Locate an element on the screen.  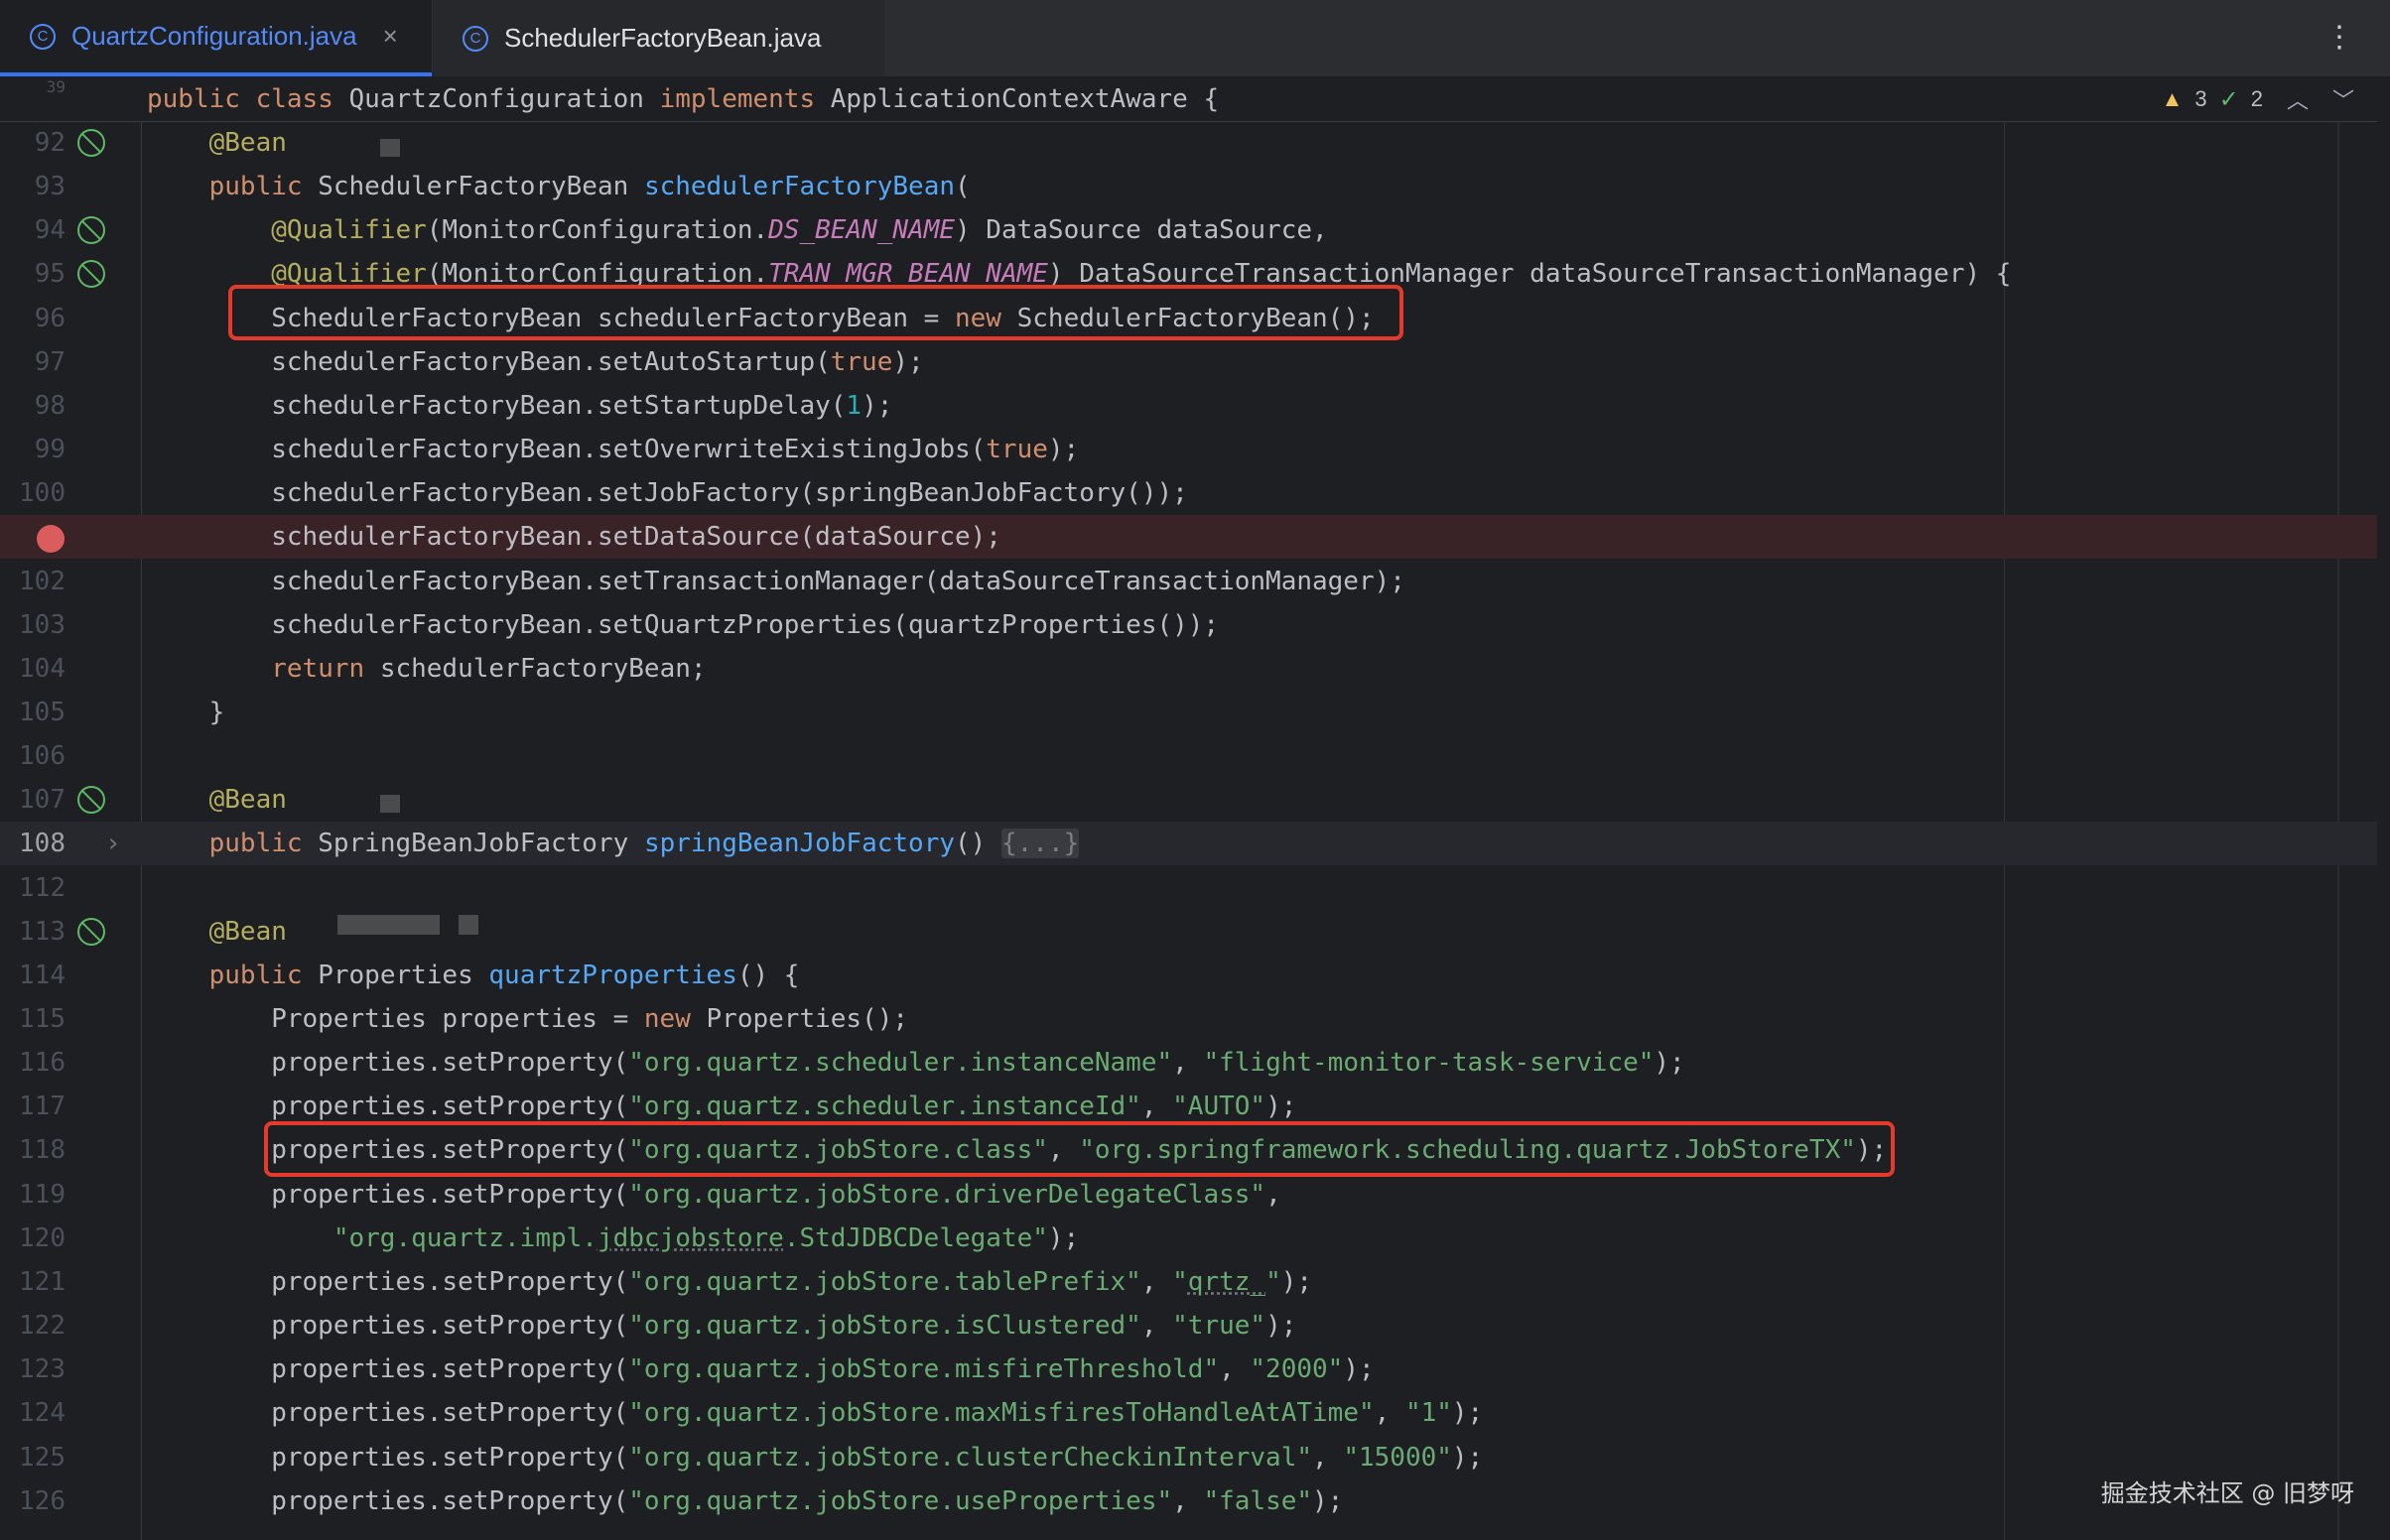
code-token: schedulerFactoryBean.setAutoStartup( is located at coordinates (489, 361).